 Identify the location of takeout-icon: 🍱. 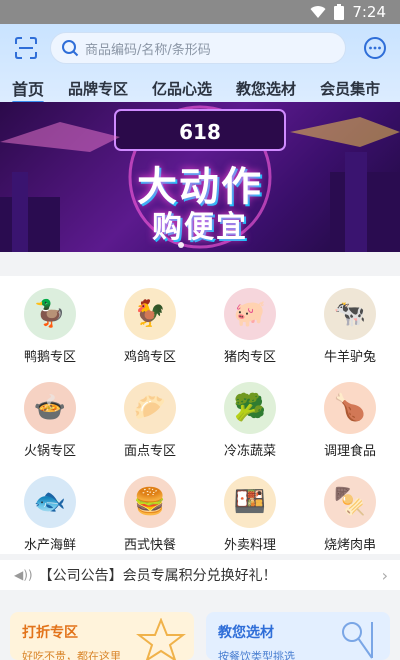
(250, 502).